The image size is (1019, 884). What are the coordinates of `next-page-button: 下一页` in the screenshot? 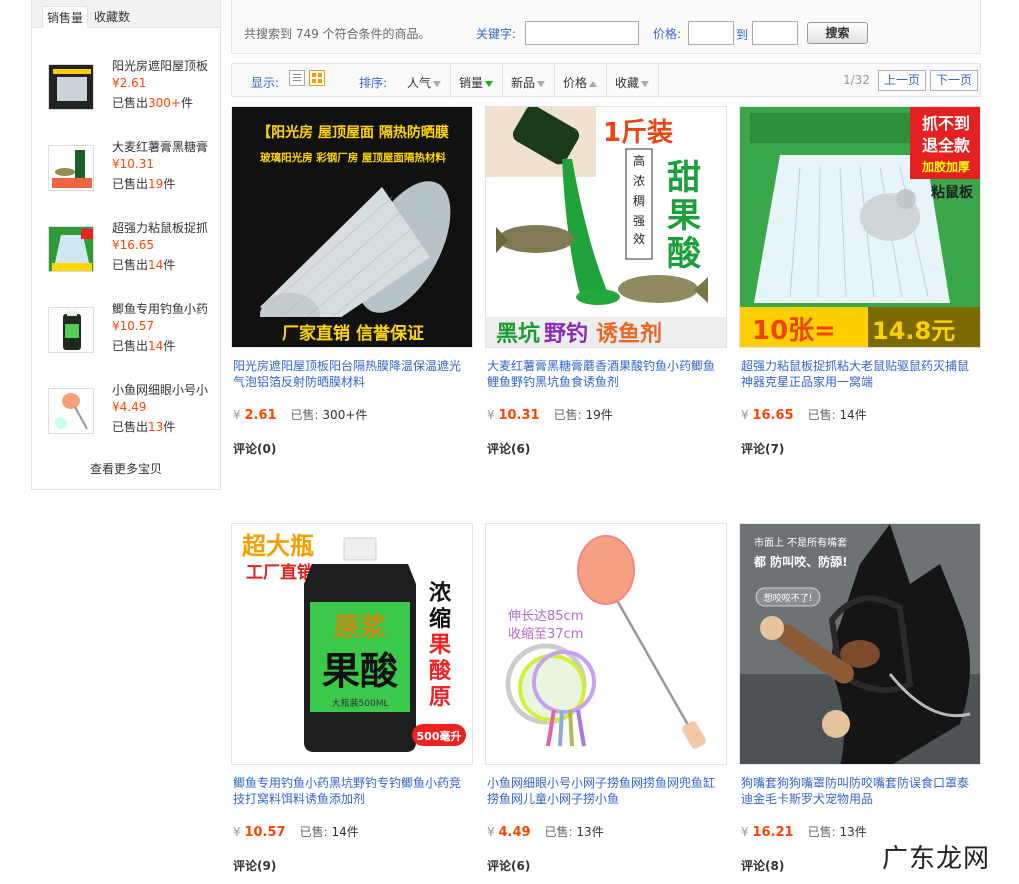 It's located at (954, 80).